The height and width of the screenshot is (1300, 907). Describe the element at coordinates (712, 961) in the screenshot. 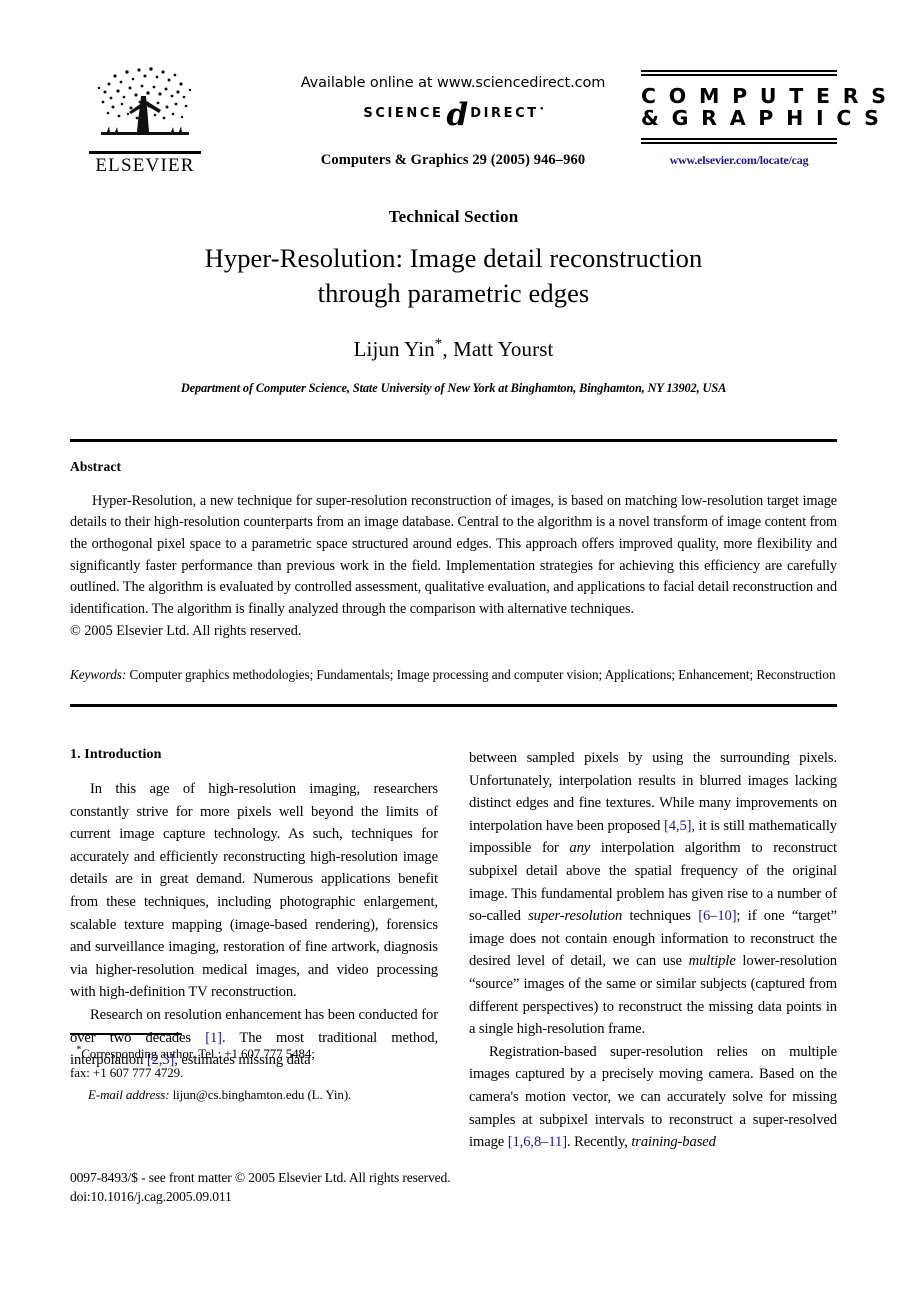

I see `emphasis-multiple: multiple` at that location.